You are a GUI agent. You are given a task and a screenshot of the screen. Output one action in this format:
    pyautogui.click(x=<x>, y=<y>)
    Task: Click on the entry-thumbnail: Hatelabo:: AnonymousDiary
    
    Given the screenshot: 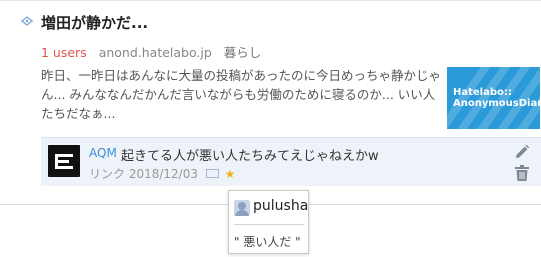 What is the action you would take?
    pyautogui.click(x=493, y=98)
    